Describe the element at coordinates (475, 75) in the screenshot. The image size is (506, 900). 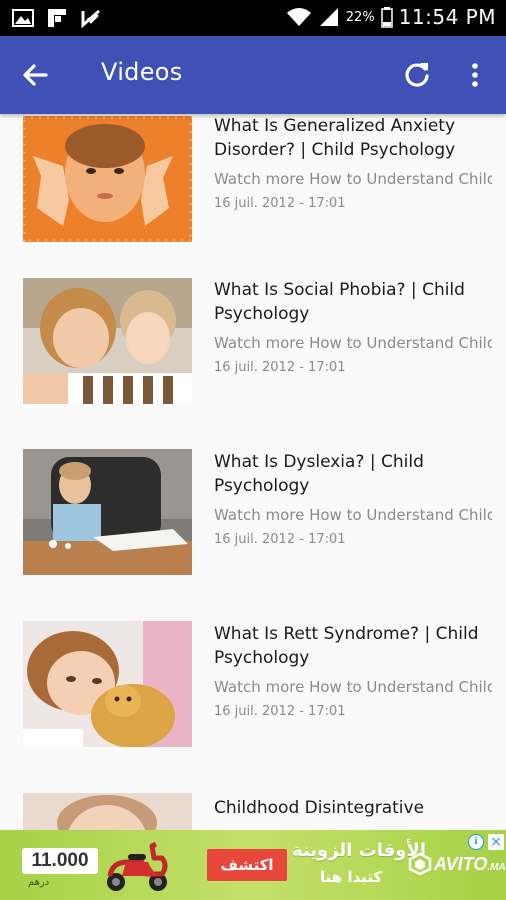
I see `overflow-menu-icon` at that location.